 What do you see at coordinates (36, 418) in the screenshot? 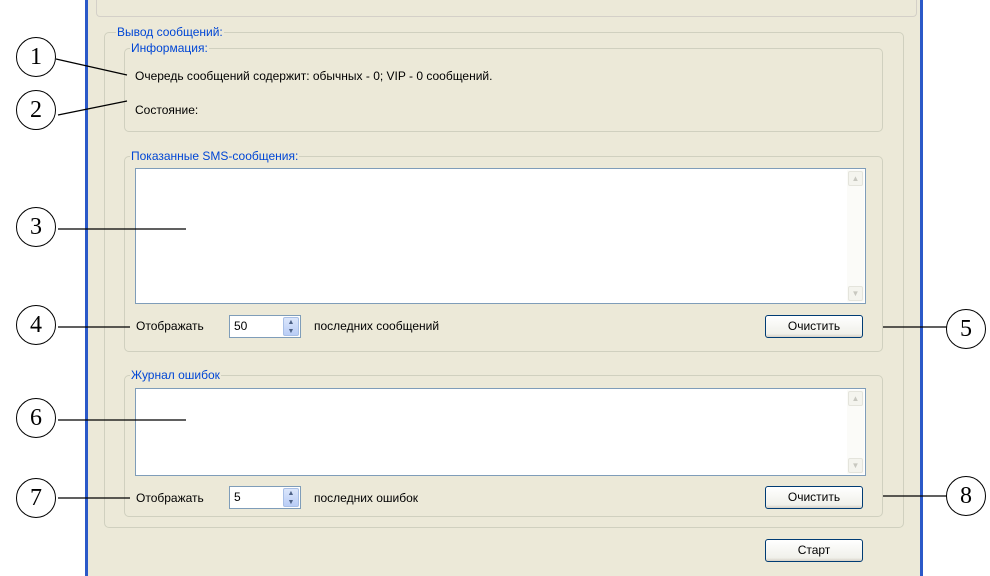
I see `callout-6: 6` at bounding box center [36, 418].